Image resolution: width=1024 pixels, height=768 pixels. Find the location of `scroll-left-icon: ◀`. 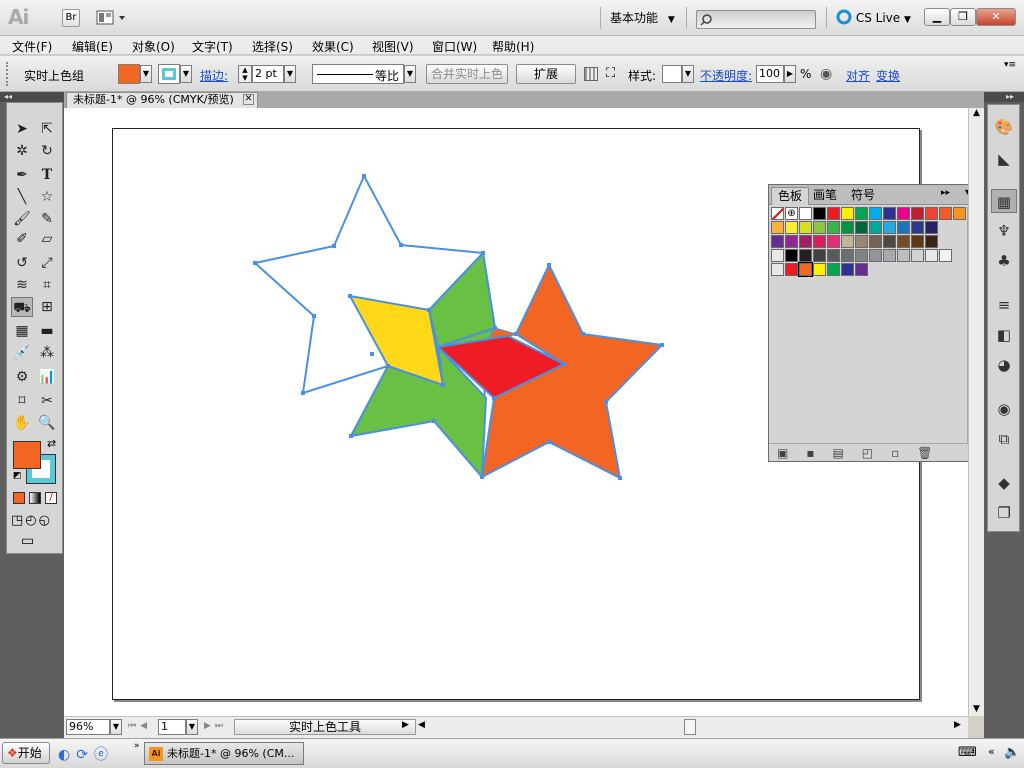

scroll-left-icon: ◀ is located at coordinates (421, 725).